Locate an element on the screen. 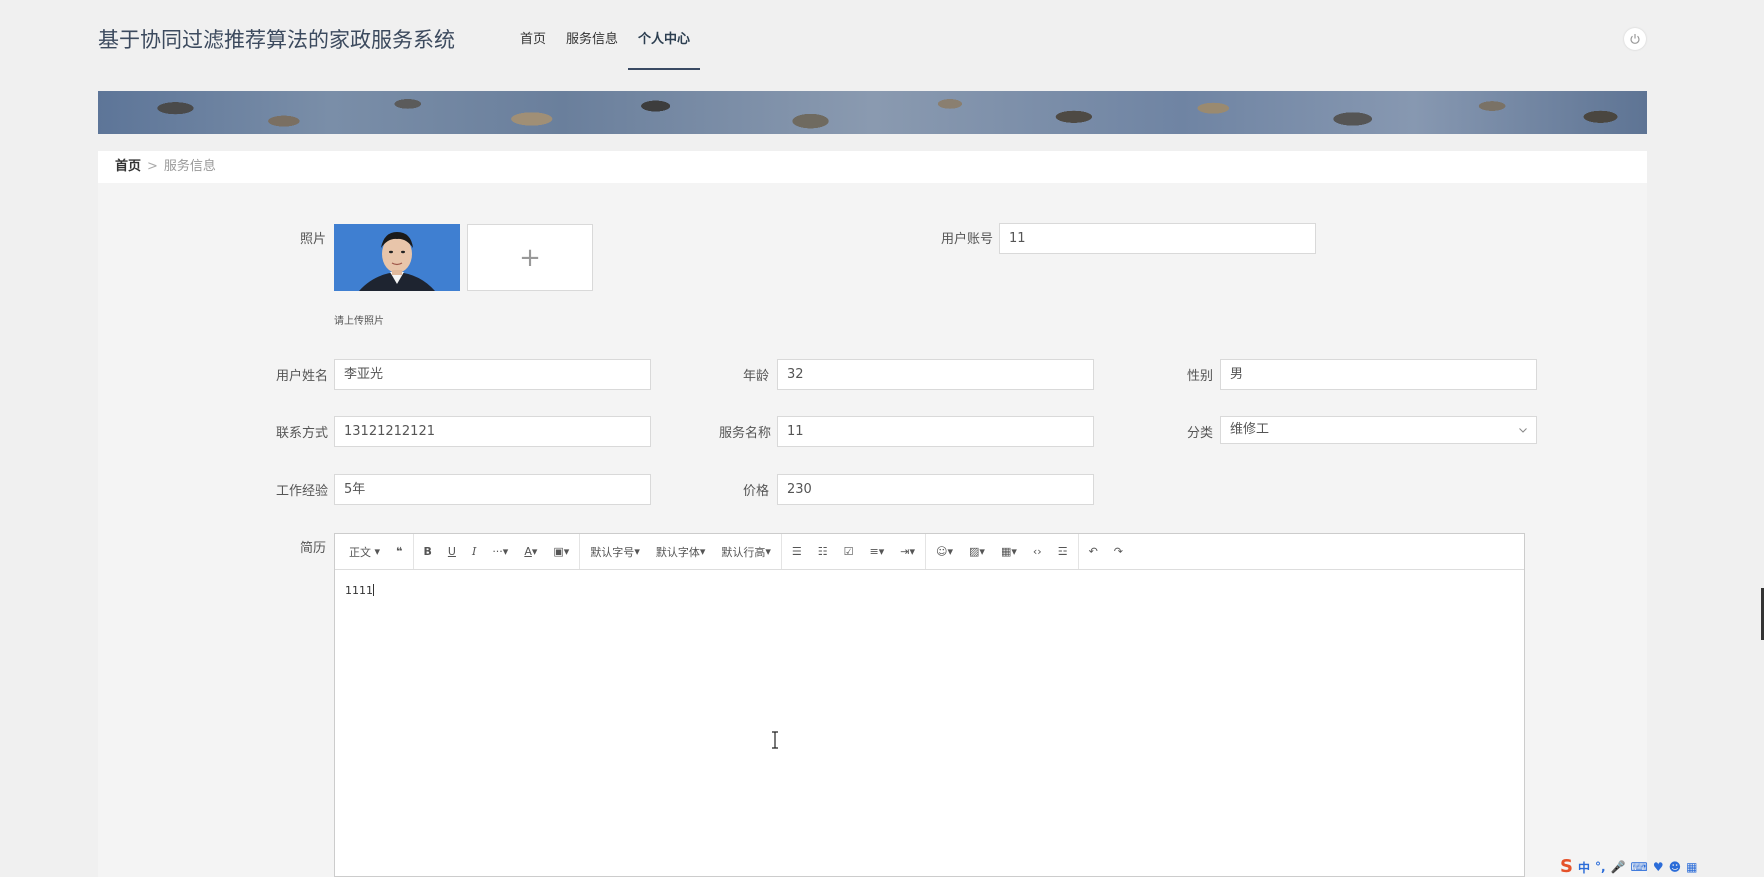 This screenshot has width=1764, height=877. breadcrumb-current: 服务信息 is located at coordinates (189, 166).